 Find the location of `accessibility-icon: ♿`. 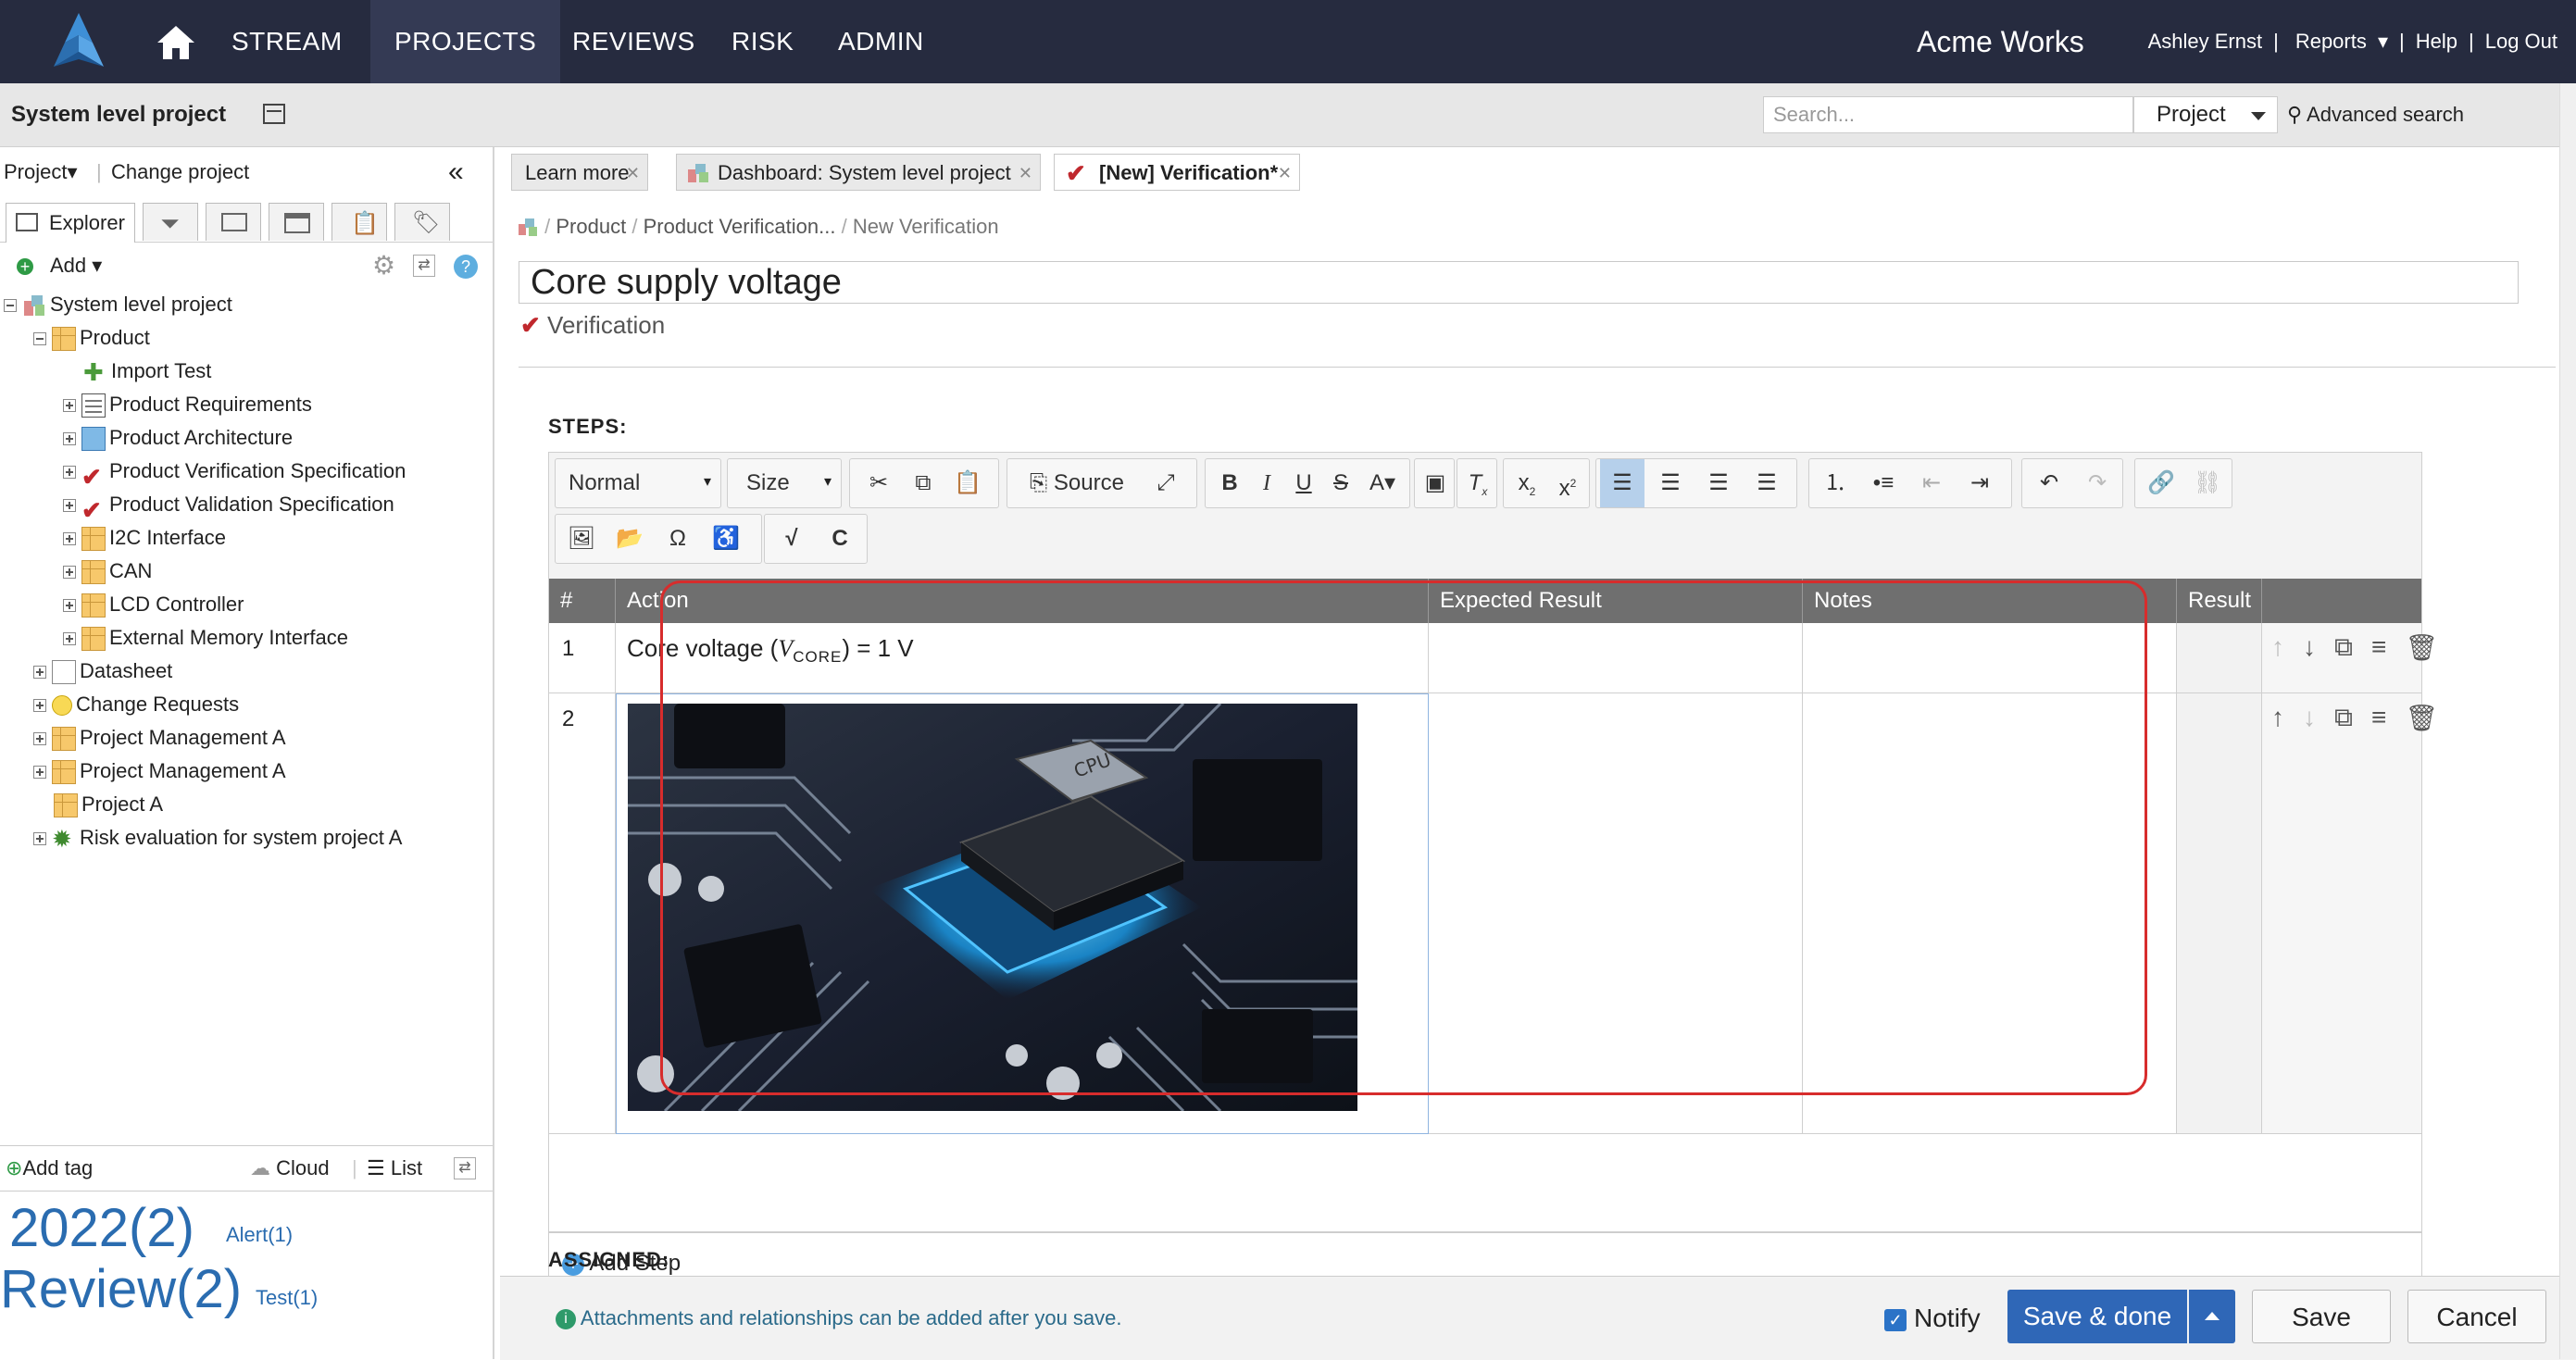

accessibility-icon: ♿ is located at coordinates (726, 539).